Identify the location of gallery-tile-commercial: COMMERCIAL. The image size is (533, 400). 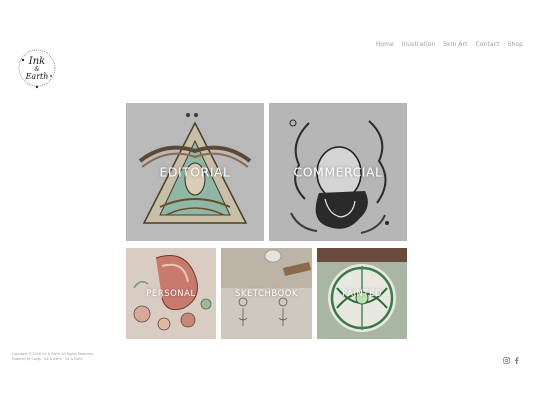
(338, 172).